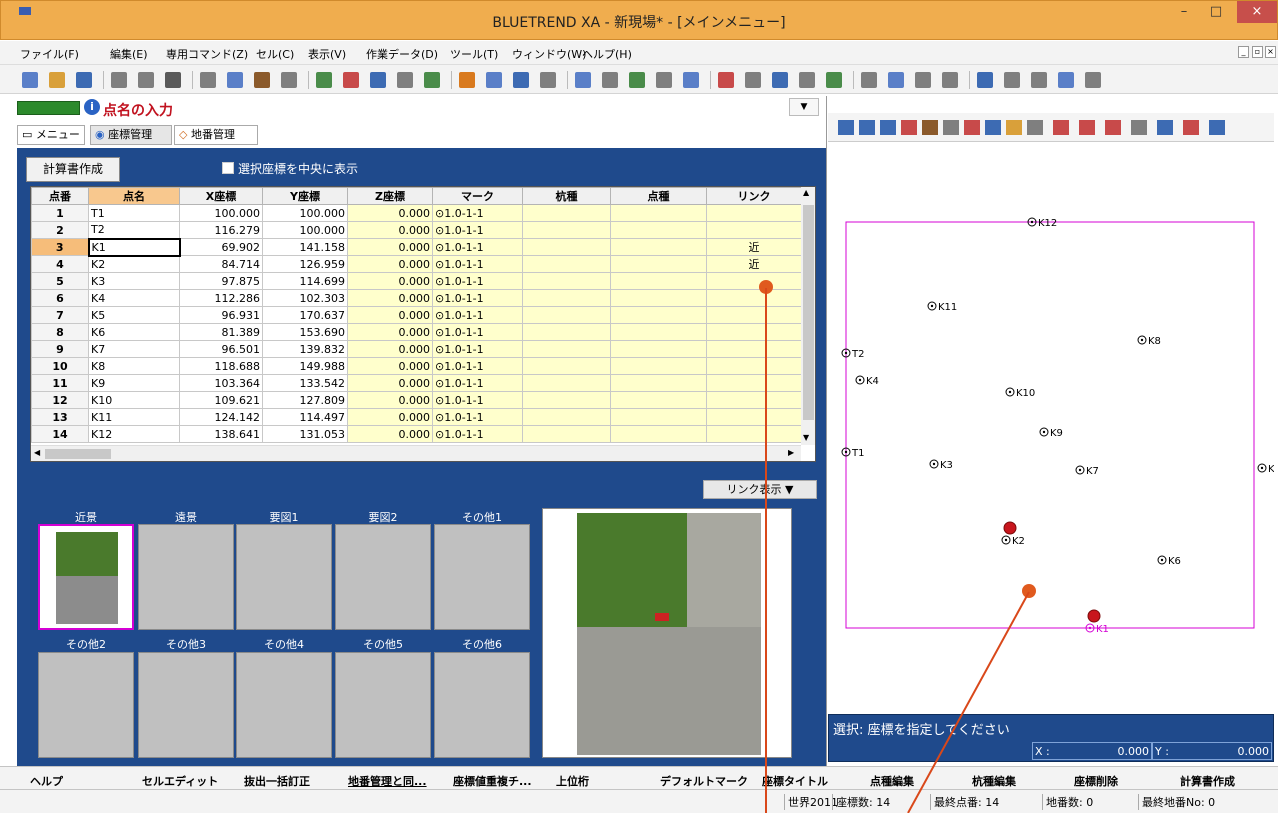 Image resolution: width=1278 pixels, height=813 pixels. What do you see at coordinates (754, 247) in the screenshot?
I see `grid-cell: 近` at bounding box center [754, 247].